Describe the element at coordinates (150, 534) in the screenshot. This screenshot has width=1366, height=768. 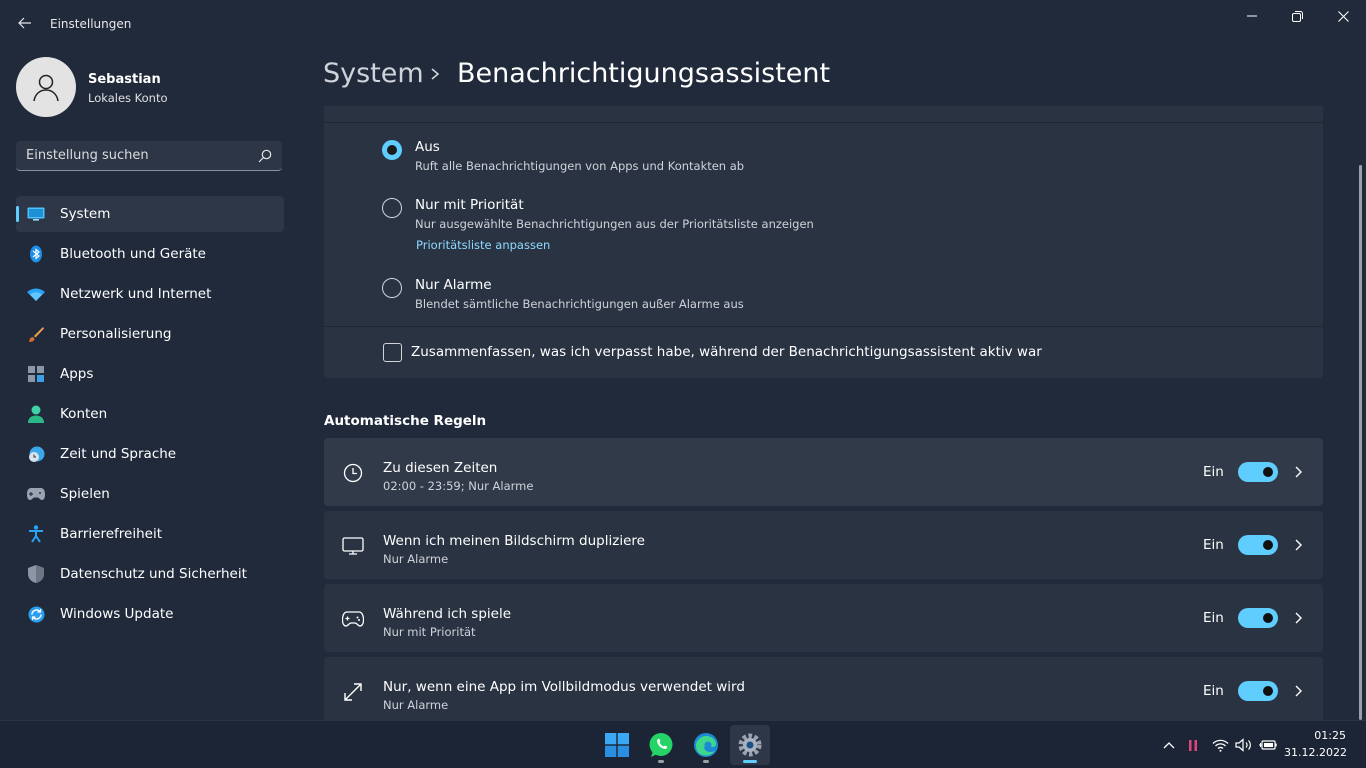
I see `sidebar-item-accessibility: Barrierefreiheit` at that location.